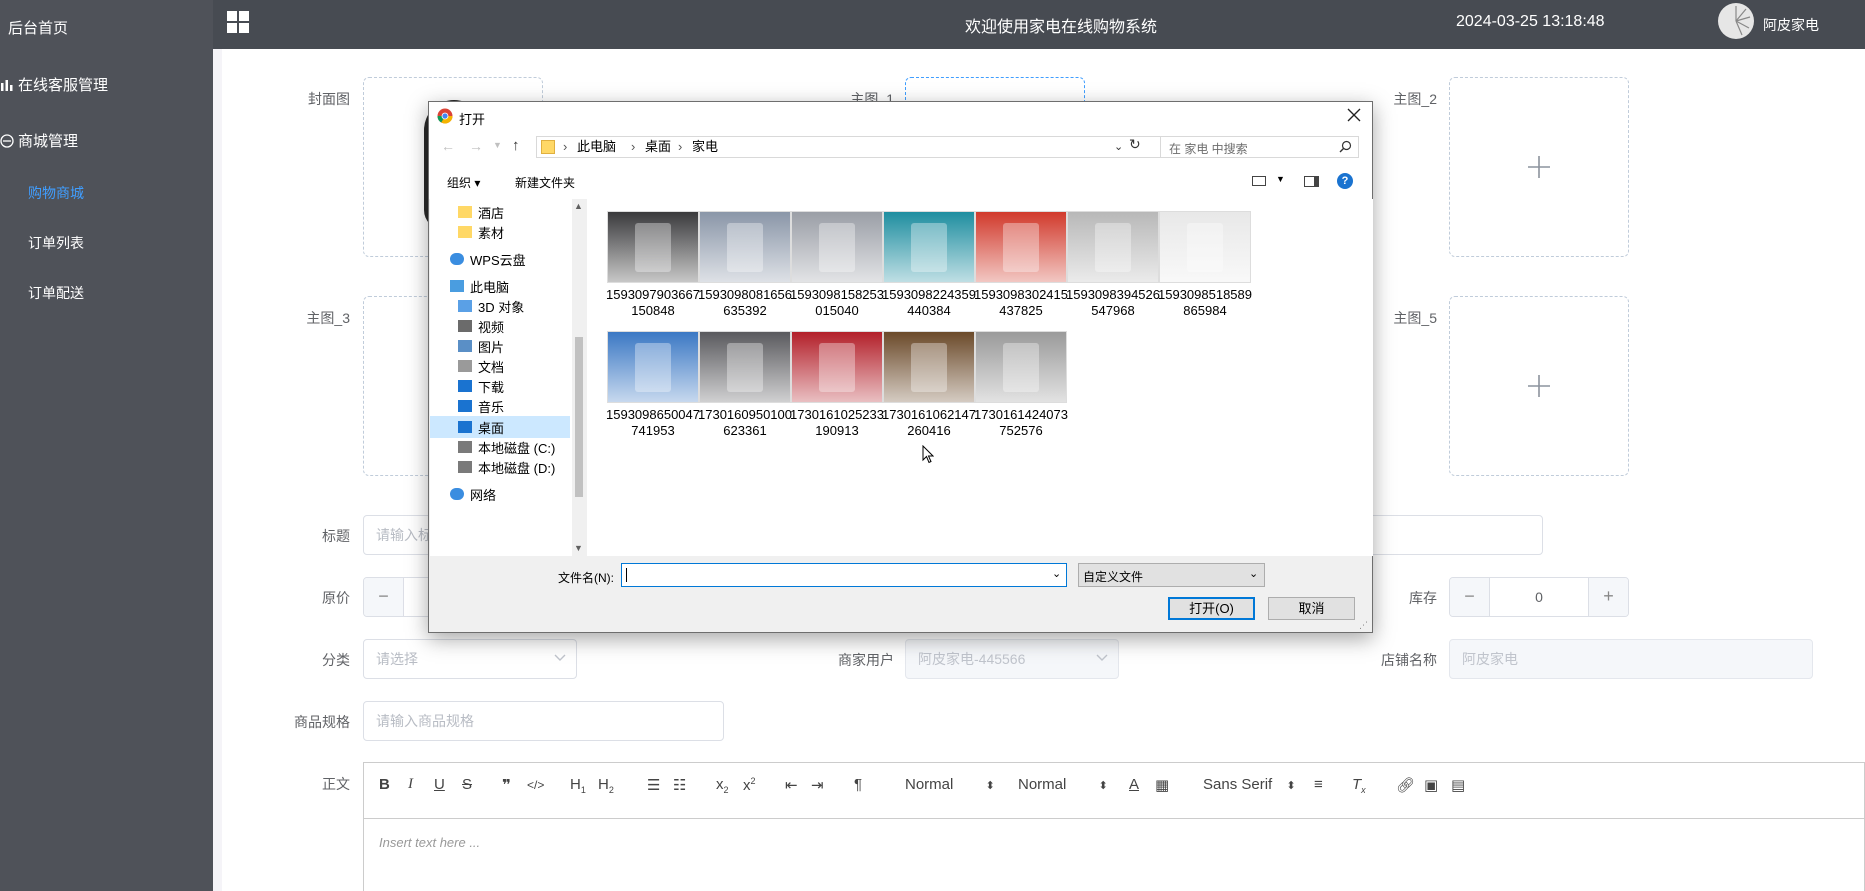 The width and height of the screenshot is (1865, 891). I want to click on view-icon, so click(1259, 181).